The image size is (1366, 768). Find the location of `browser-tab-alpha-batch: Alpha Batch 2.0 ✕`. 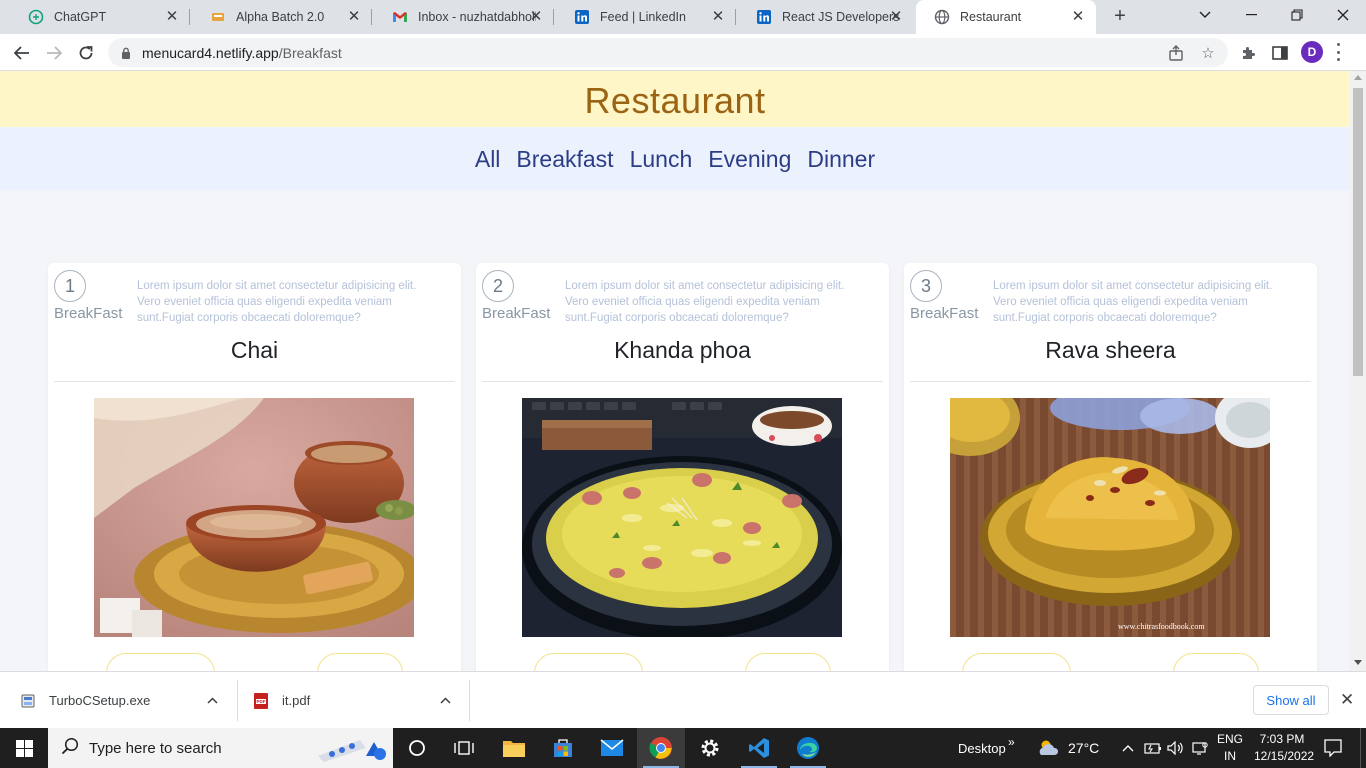

browser-tab-alpha-batch: Alpha Batch 2.0 ✕ is located at coordinates (282, 17).